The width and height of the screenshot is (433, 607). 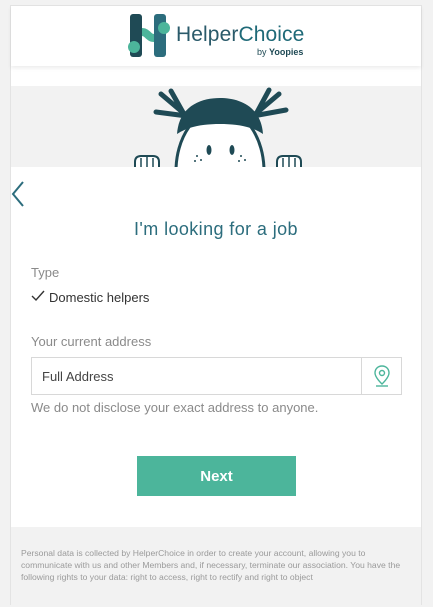 I want to click on hero-illustration, so click(x=216, y=126).